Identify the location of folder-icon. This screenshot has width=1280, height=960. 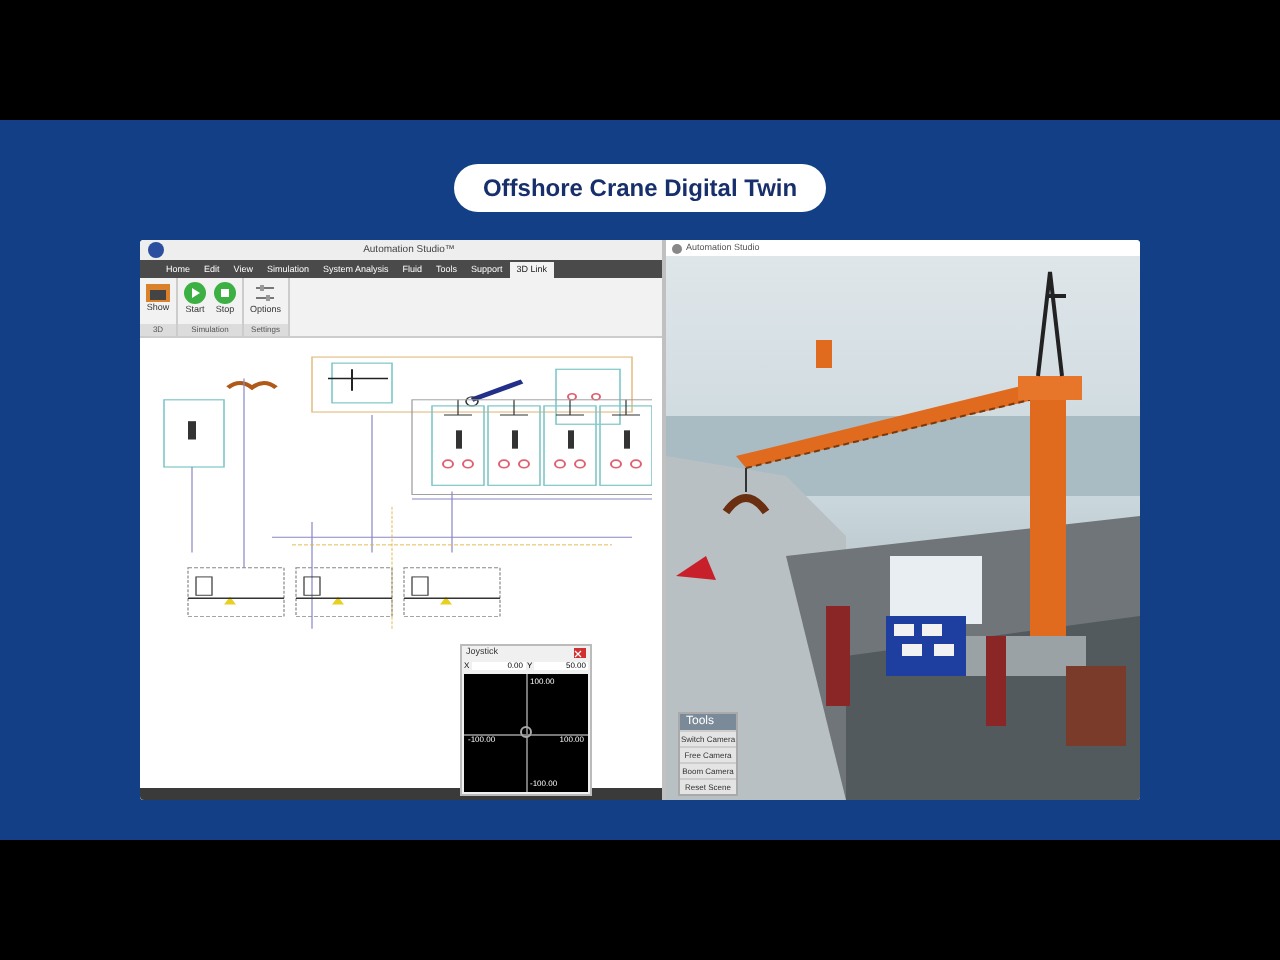
(158, 292).